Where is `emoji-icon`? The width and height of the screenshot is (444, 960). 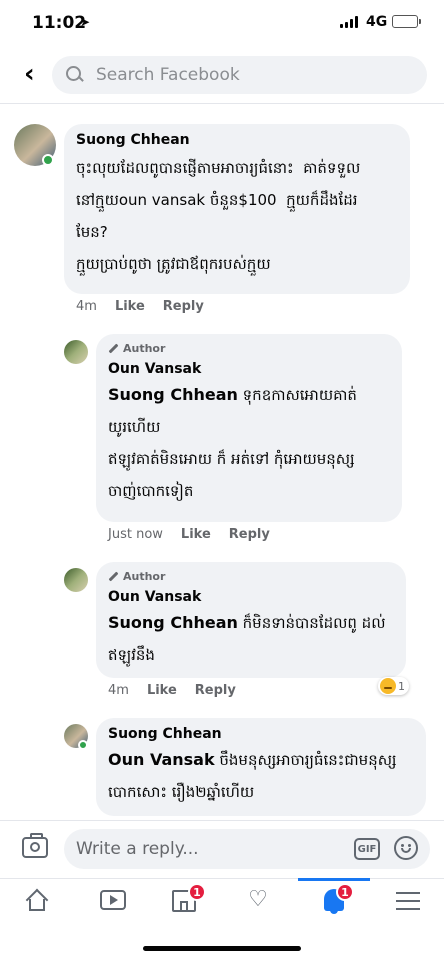 emoji-icon is located at coordinates (406, 848).